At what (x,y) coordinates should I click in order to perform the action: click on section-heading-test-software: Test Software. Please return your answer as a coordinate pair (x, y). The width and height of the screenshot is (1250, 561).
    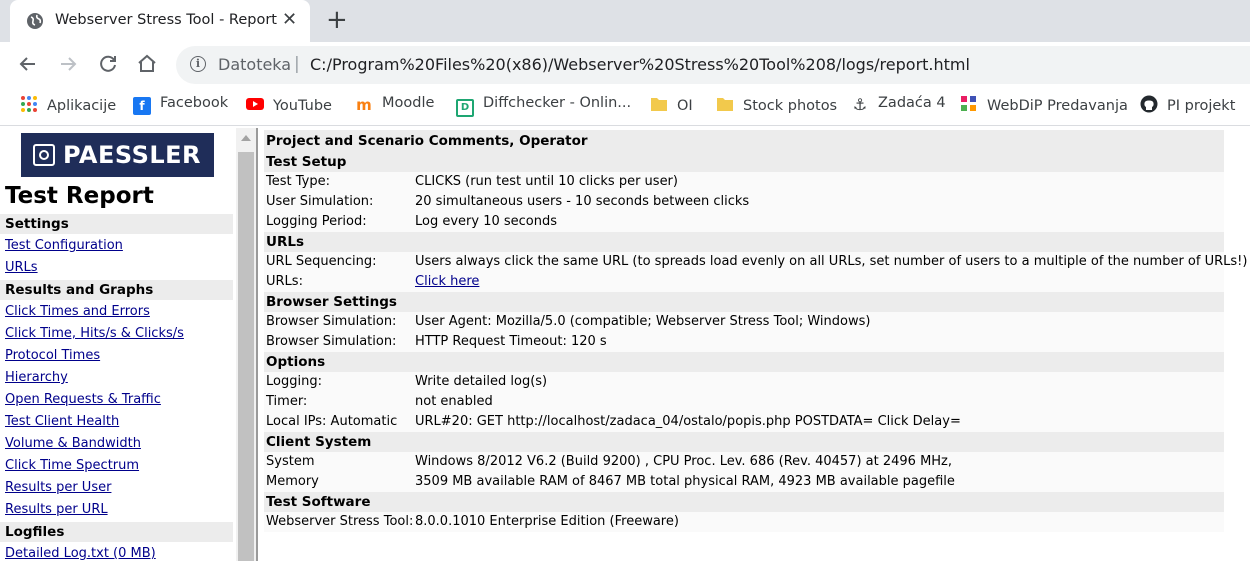
    Looking at the image, I should click on (744, 502).